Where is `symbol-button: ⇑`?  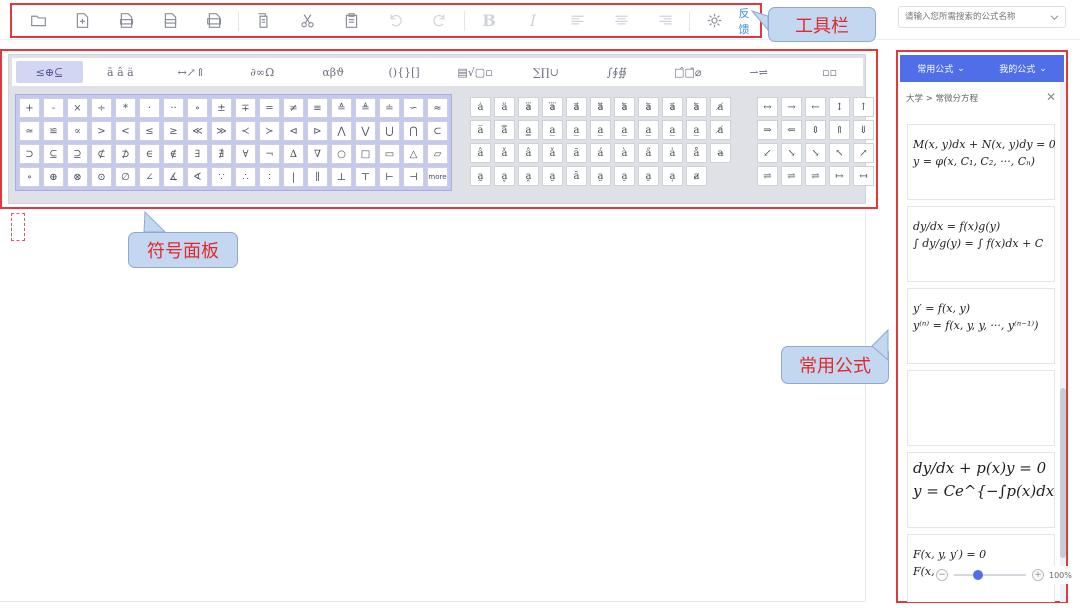
symbol-button: ⇑ is located at coordinates (839, 130).